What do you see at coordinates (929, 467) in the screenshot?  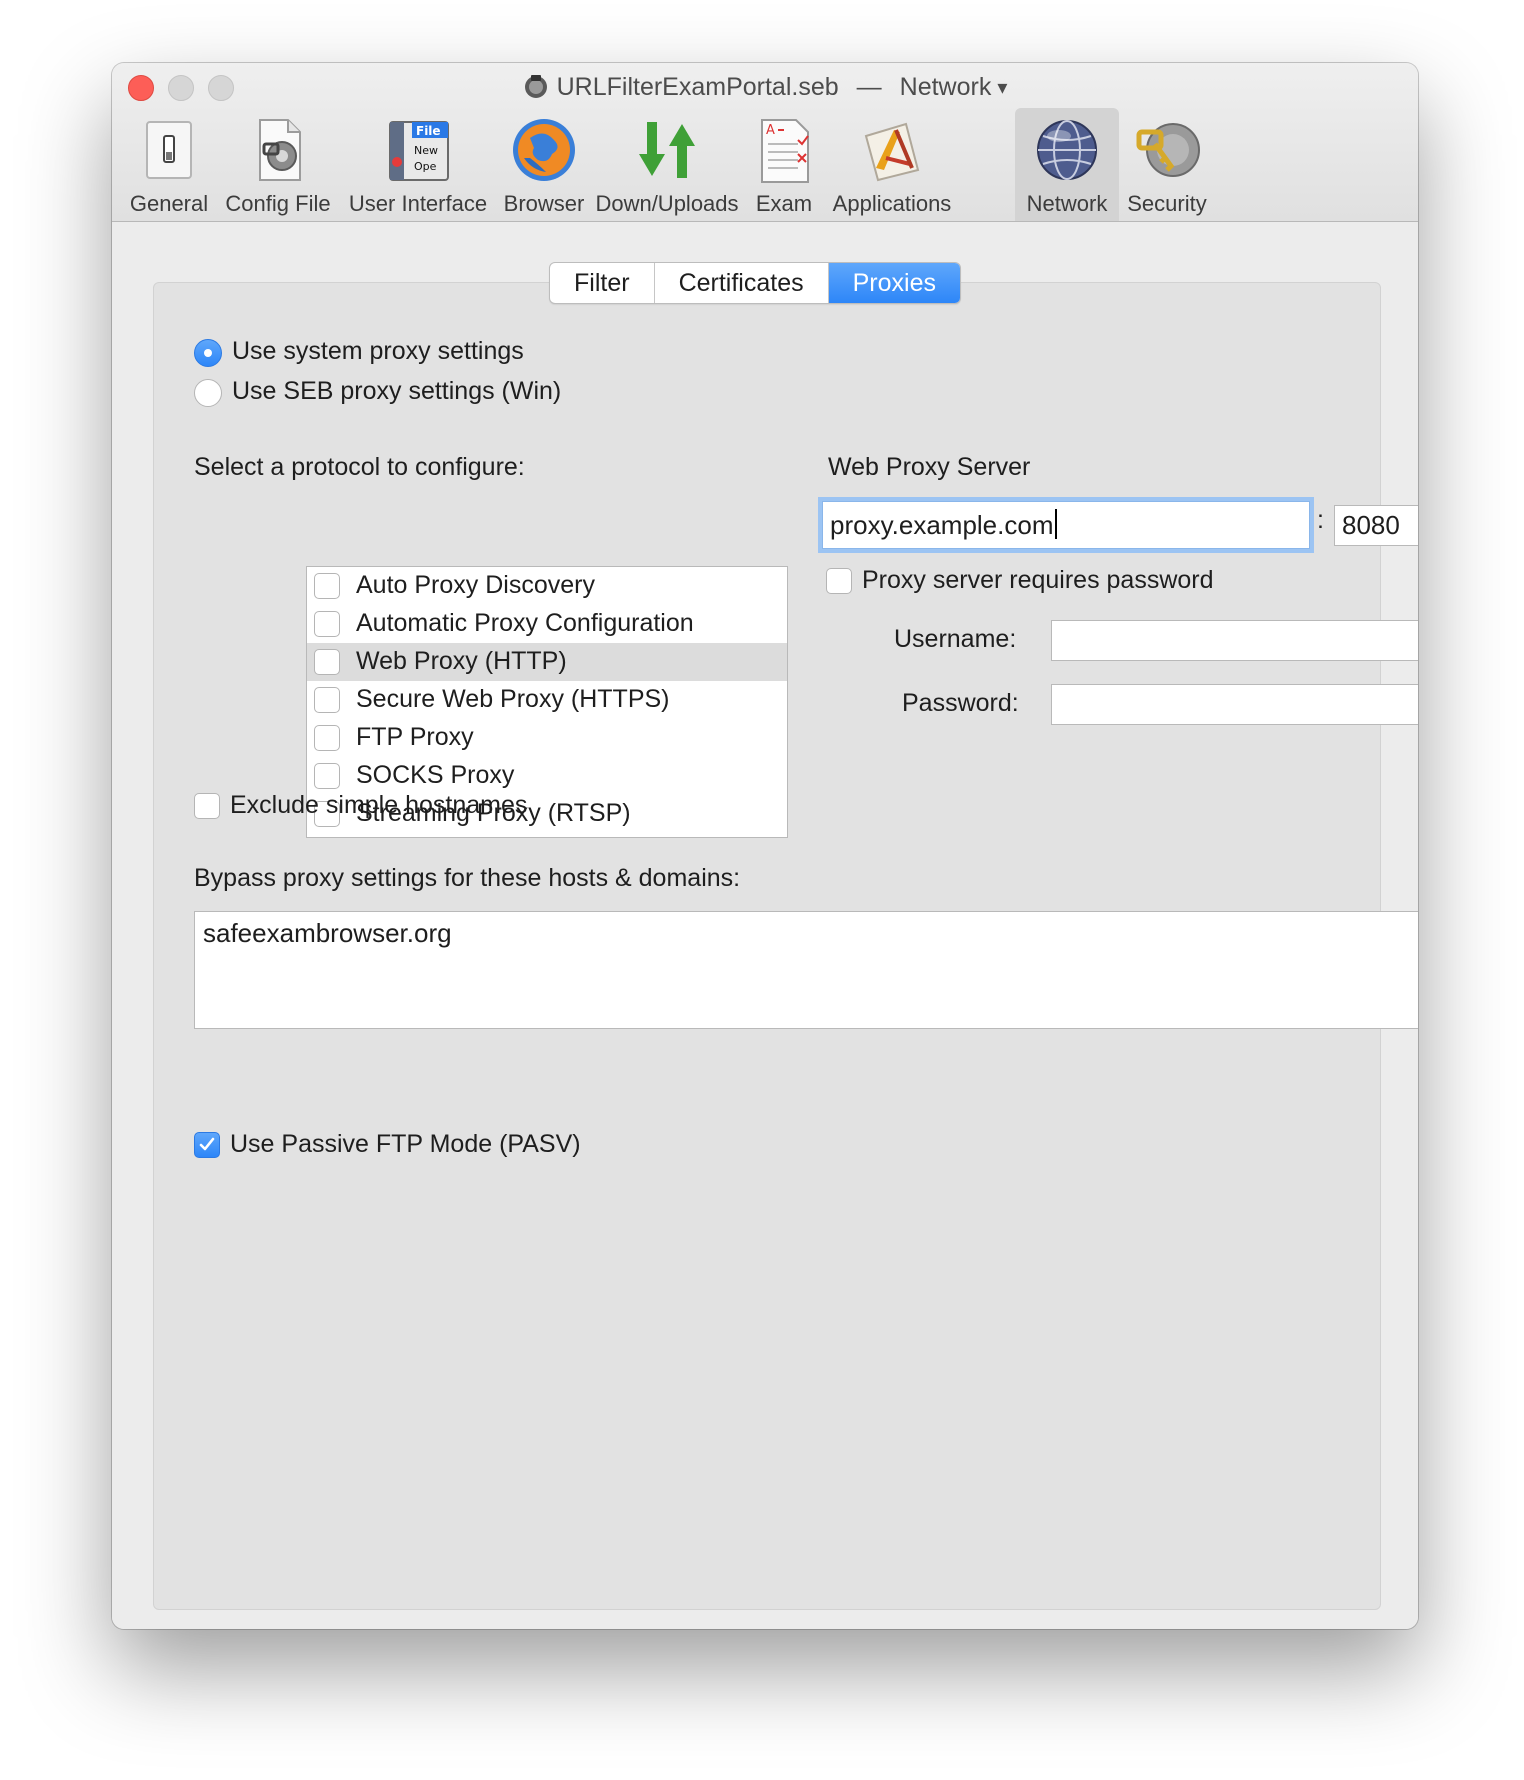 I see `web-proxy-server-heading: Web Proxy Server` at bounding box center [929, 467].